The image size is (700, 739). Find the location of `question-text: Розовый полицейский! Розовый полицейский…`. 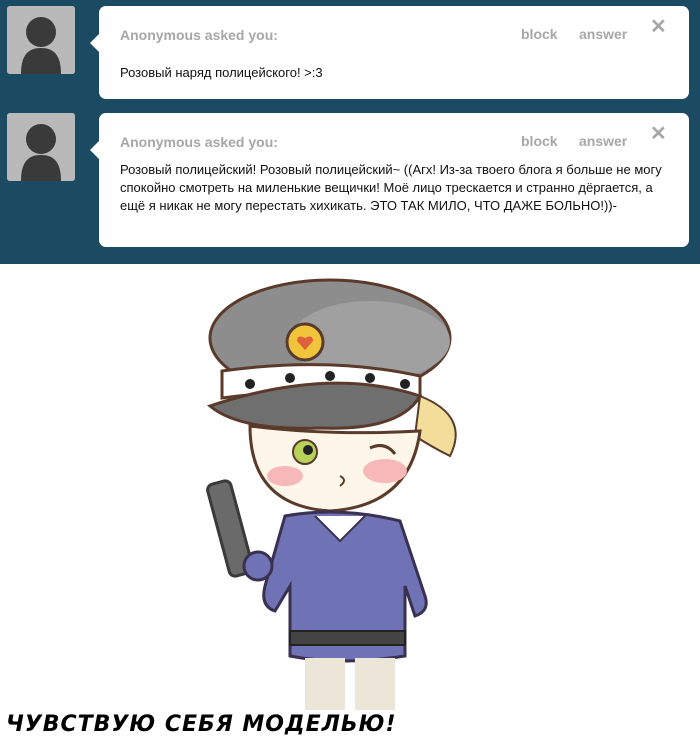

question-text: Розовый полицейский! Розовый полицейский… is located at coordinates (391, 187).